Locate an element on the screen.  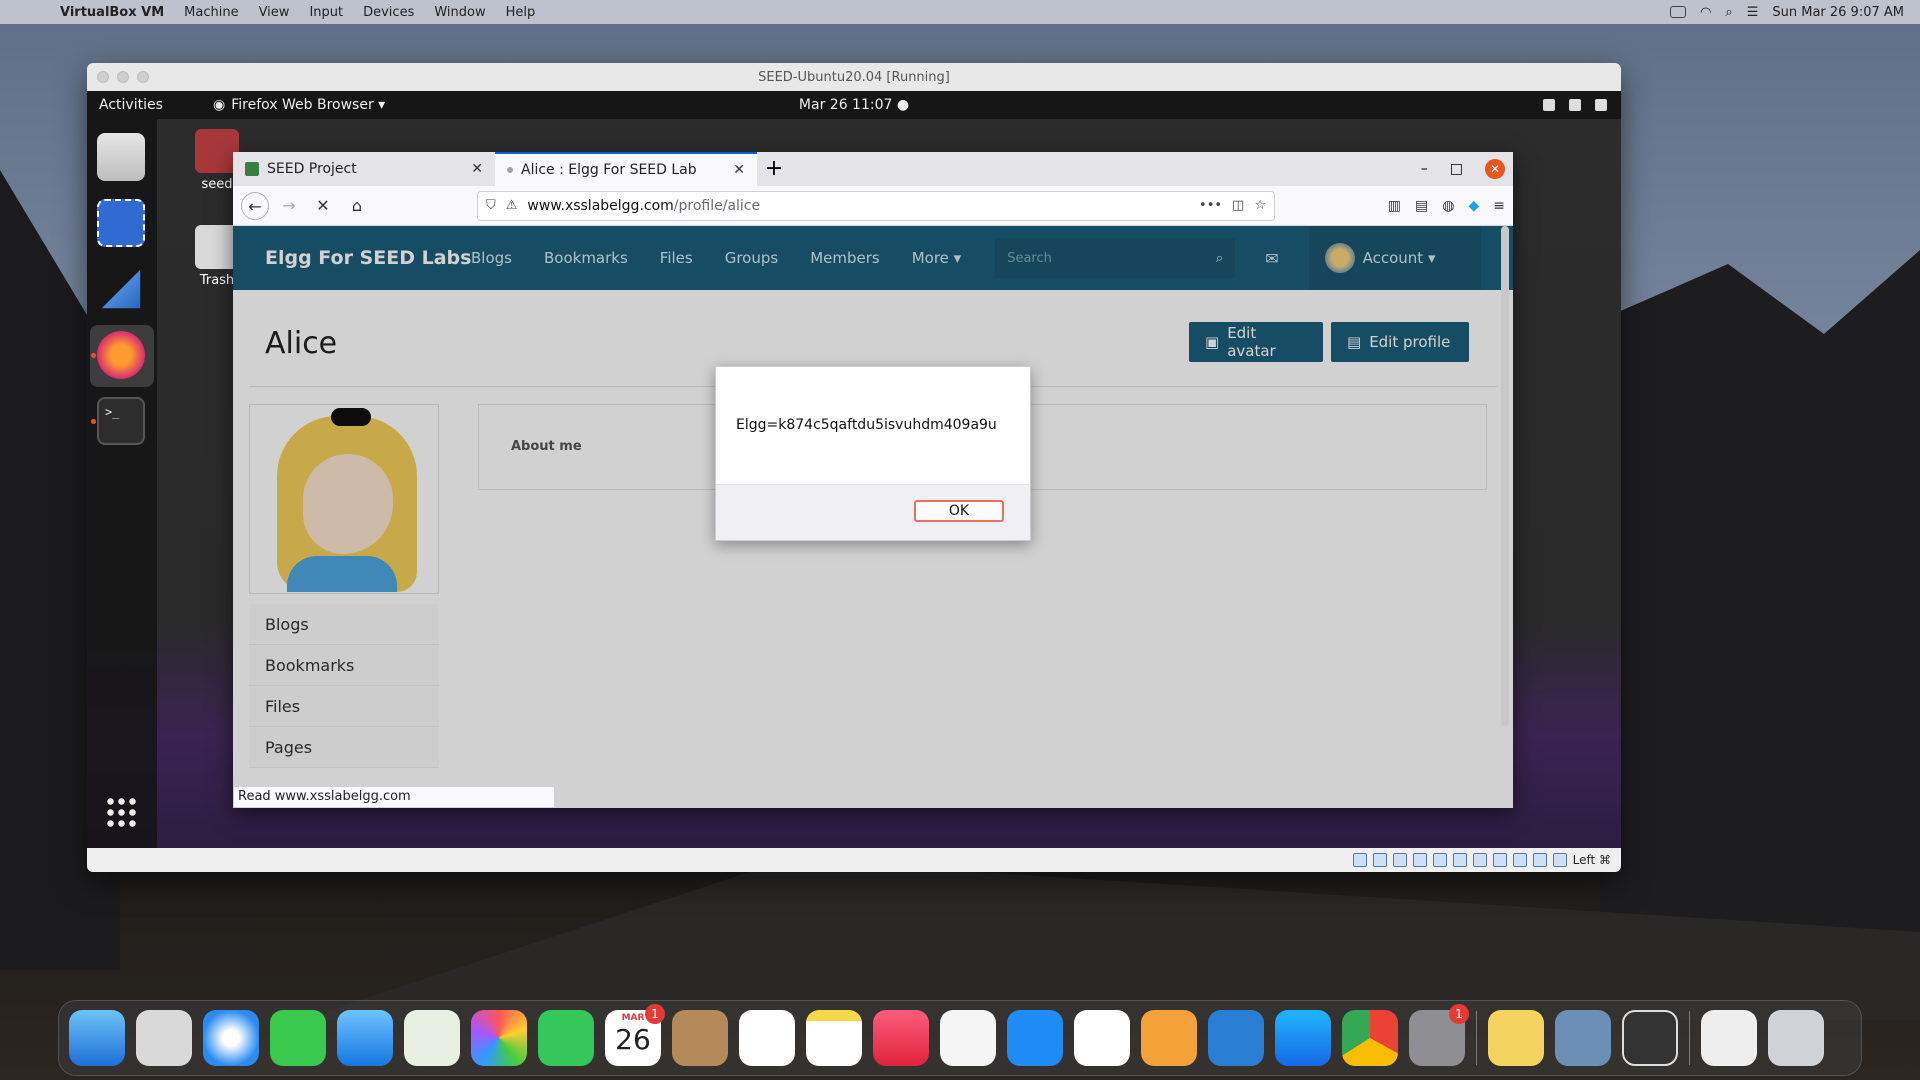
volume-icon is located at coordinates (1575, 105).